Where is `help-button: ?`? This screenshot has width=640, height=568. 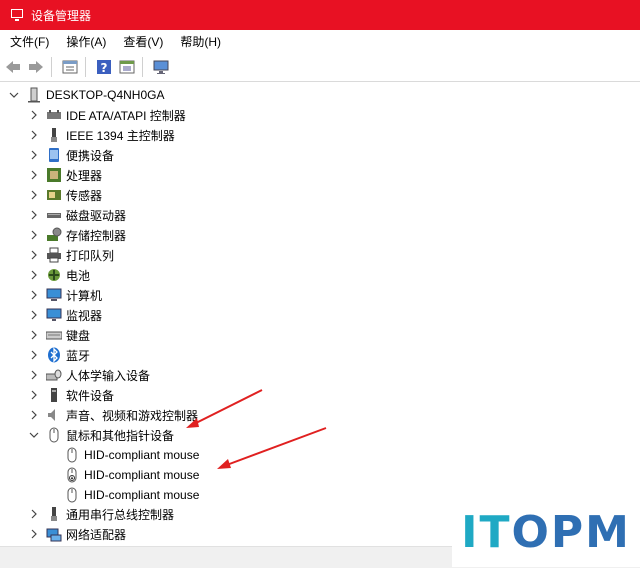 help-button: ? is located at coordinates (104, 67).